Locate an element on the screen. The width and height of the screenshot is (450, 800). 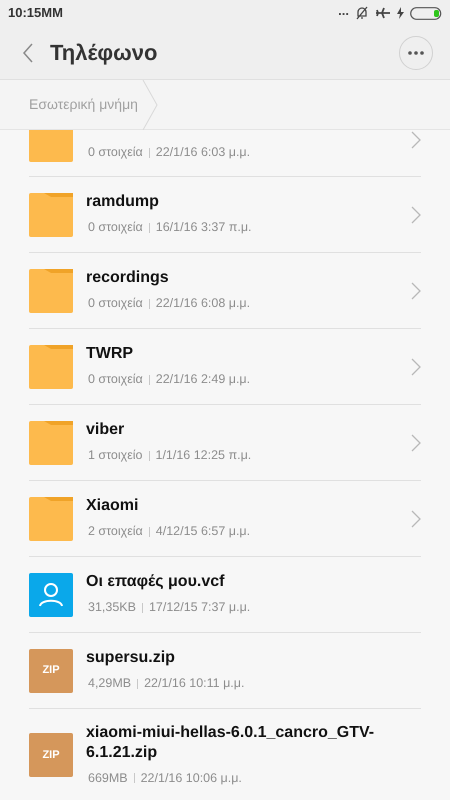
file-name: TWRP is located at coordinates (110, 354).